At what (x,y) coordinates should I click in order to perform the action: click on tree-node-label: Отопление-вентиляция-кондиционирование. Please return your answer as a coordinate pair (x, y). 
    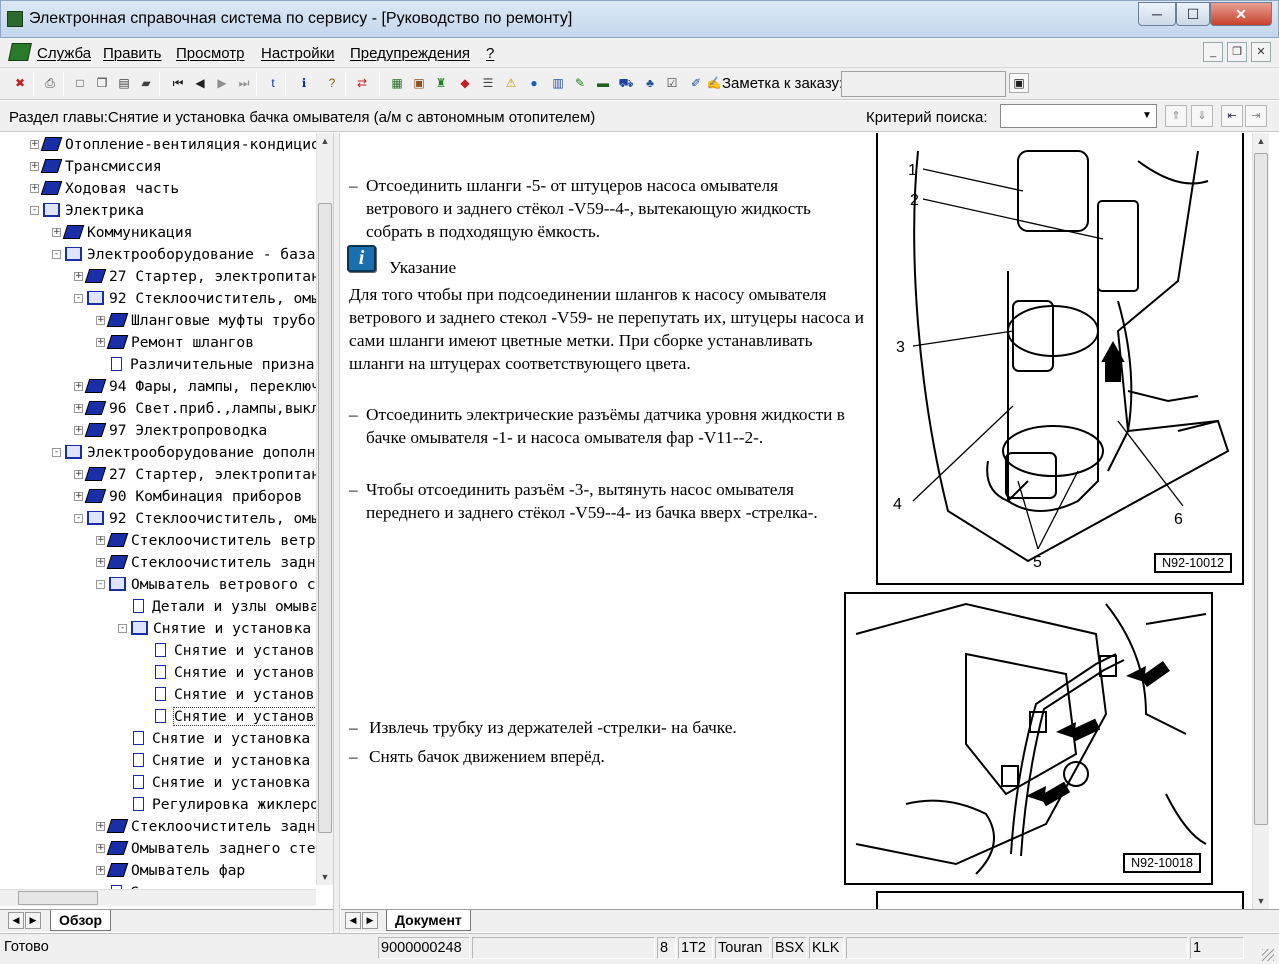
    Looking at the image, I should click on (190, 144).